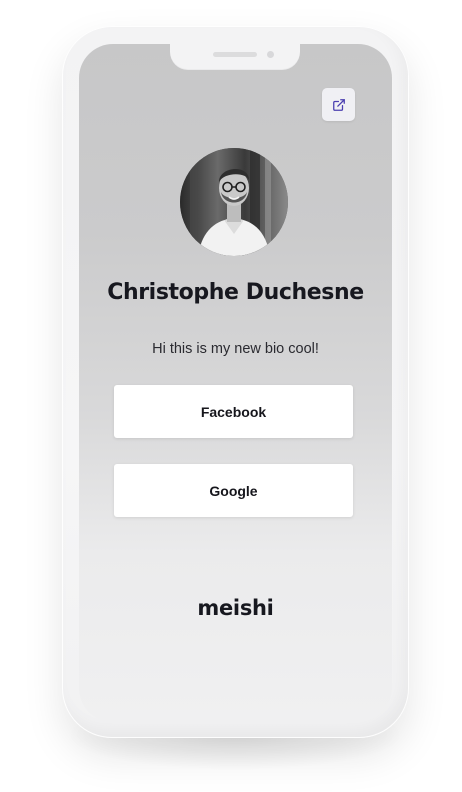  Describe the element at coordinates (233, 490) in the screenshot. I see `link-button-google: Google` at that location.